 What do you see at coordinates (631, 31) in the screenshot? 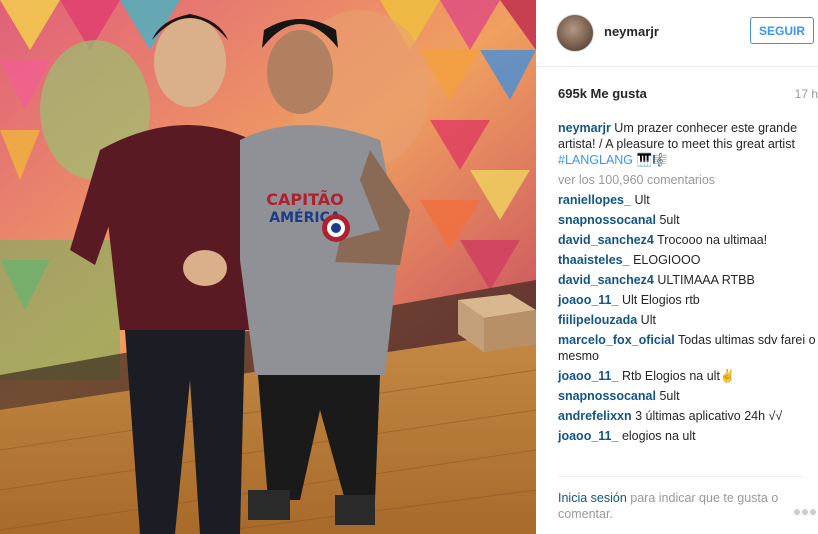
I see `username: neymarjr` at bounding box center [631, 31].